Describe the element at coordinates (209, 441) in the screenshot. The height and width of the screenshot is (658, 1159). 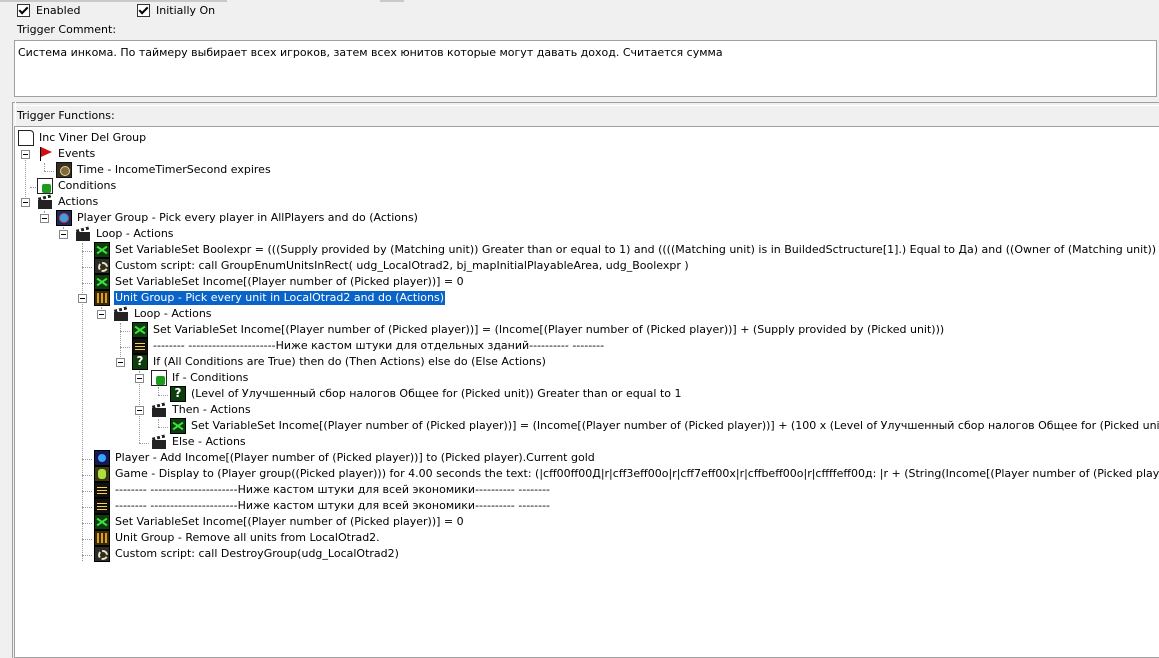
I see `row-label: Else - Actions` at that location.